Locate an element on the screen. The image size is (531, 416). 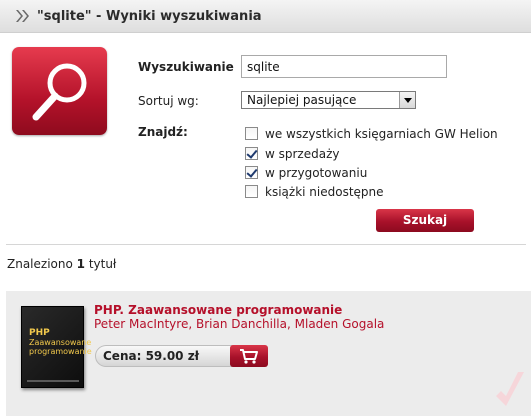
add-to-cart-button is located at coordinates (249, 356).